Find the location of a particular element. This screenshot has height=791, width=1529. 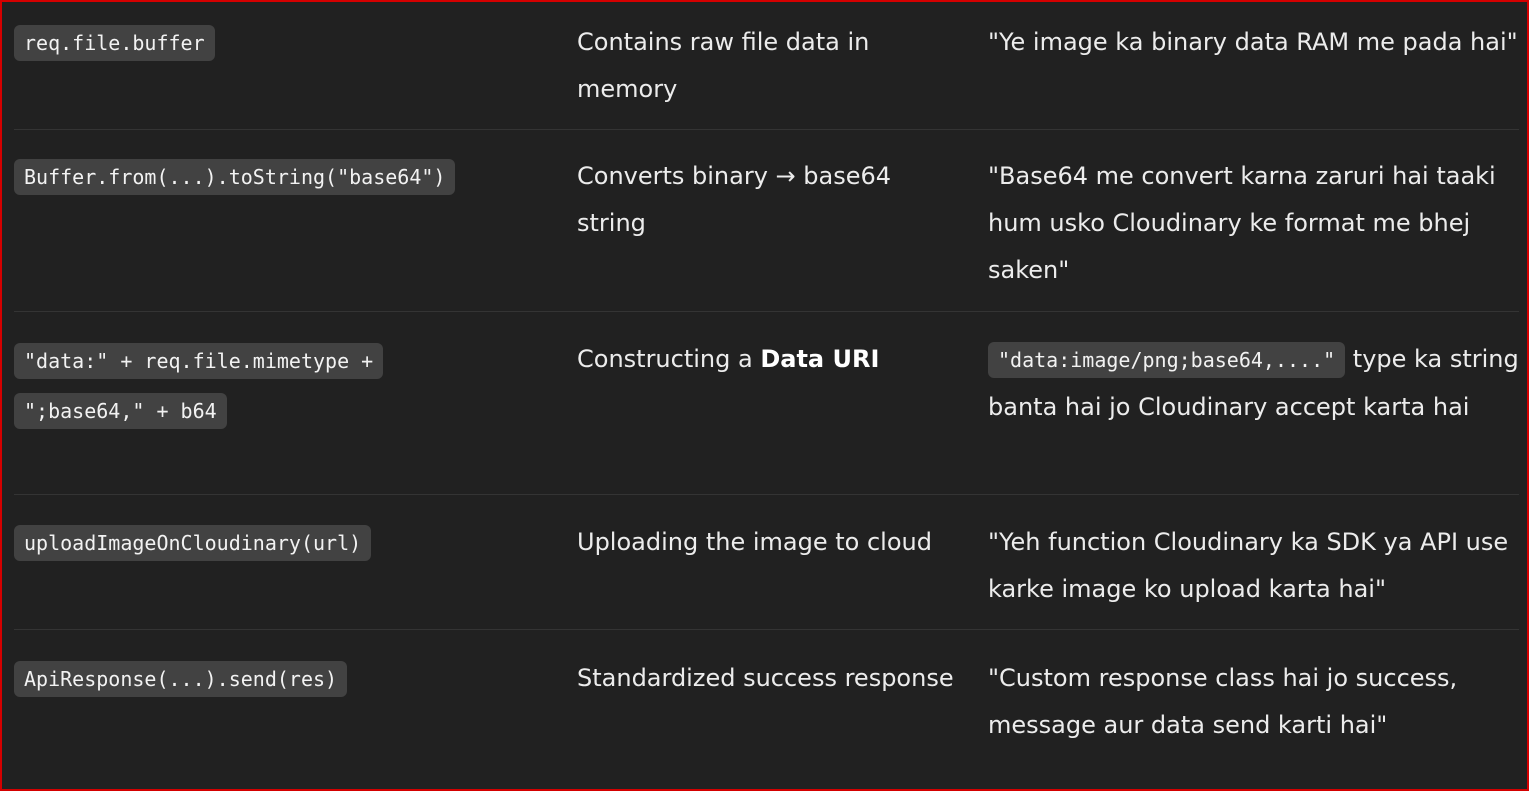

inline-code: Buffer.from(...).toString("base64") is located at coordinates (235, 177).